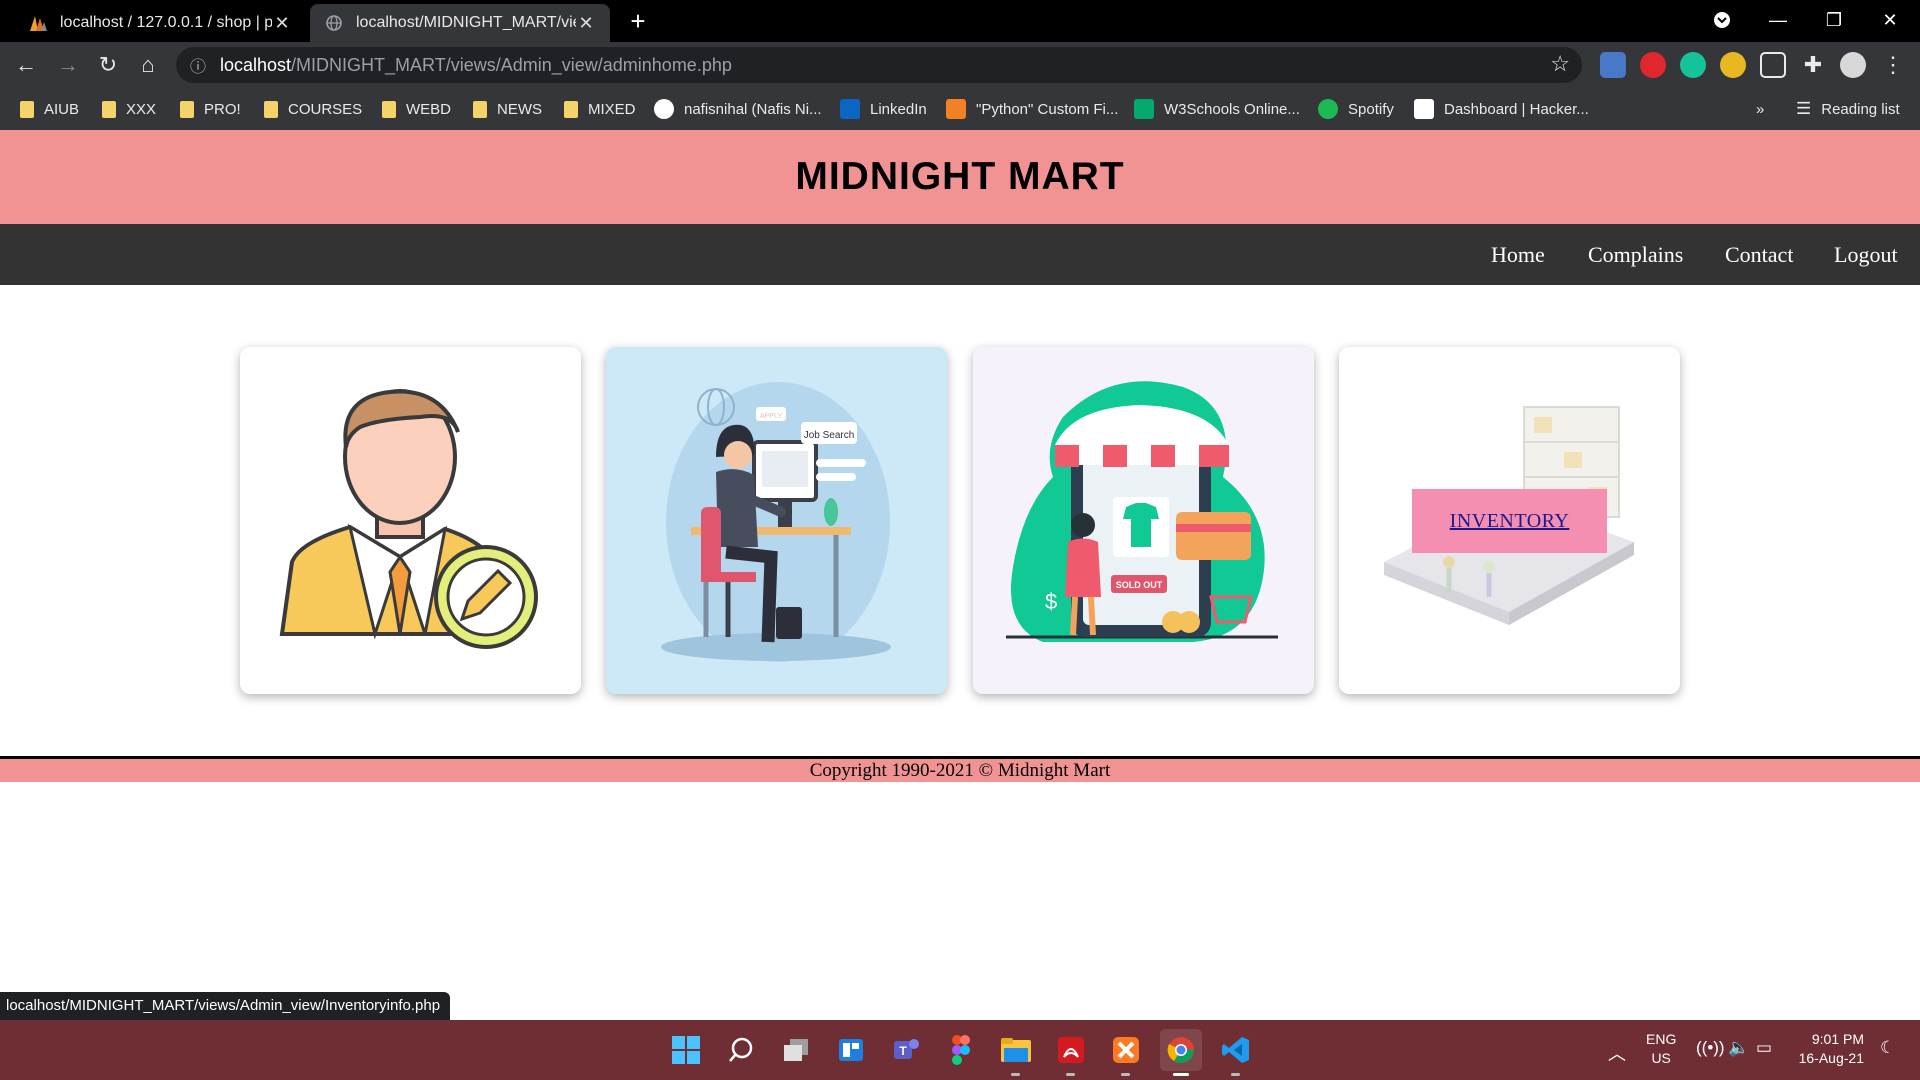 This screenshot has width=1920, height=1080. I want to click on acrobat-reader-icon, so click(1071, 1052).